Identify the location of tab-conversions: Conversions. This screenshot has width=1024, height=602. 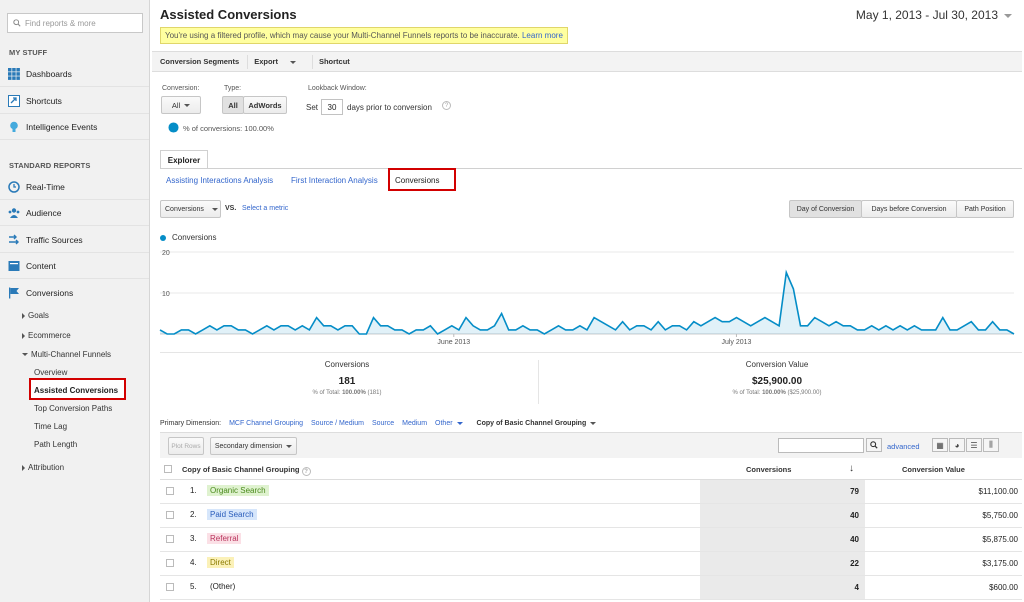
(417, 180).